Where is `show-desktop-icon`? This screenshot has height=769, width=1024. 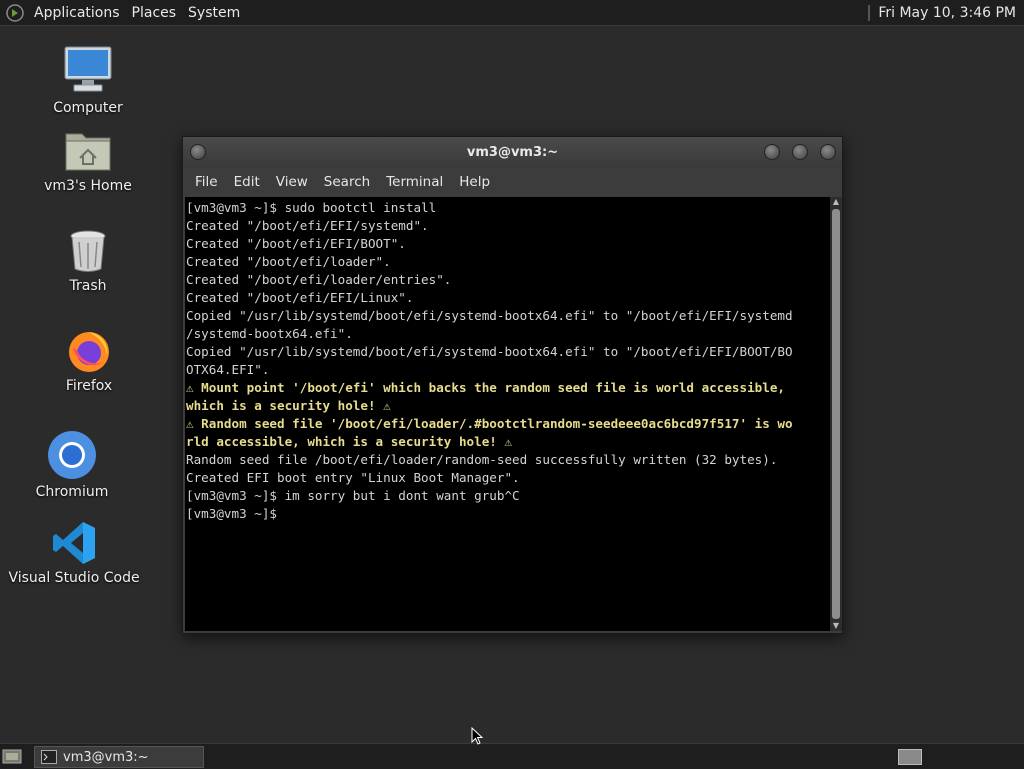 show-desktop-icon is located at coordinates (12, 756).